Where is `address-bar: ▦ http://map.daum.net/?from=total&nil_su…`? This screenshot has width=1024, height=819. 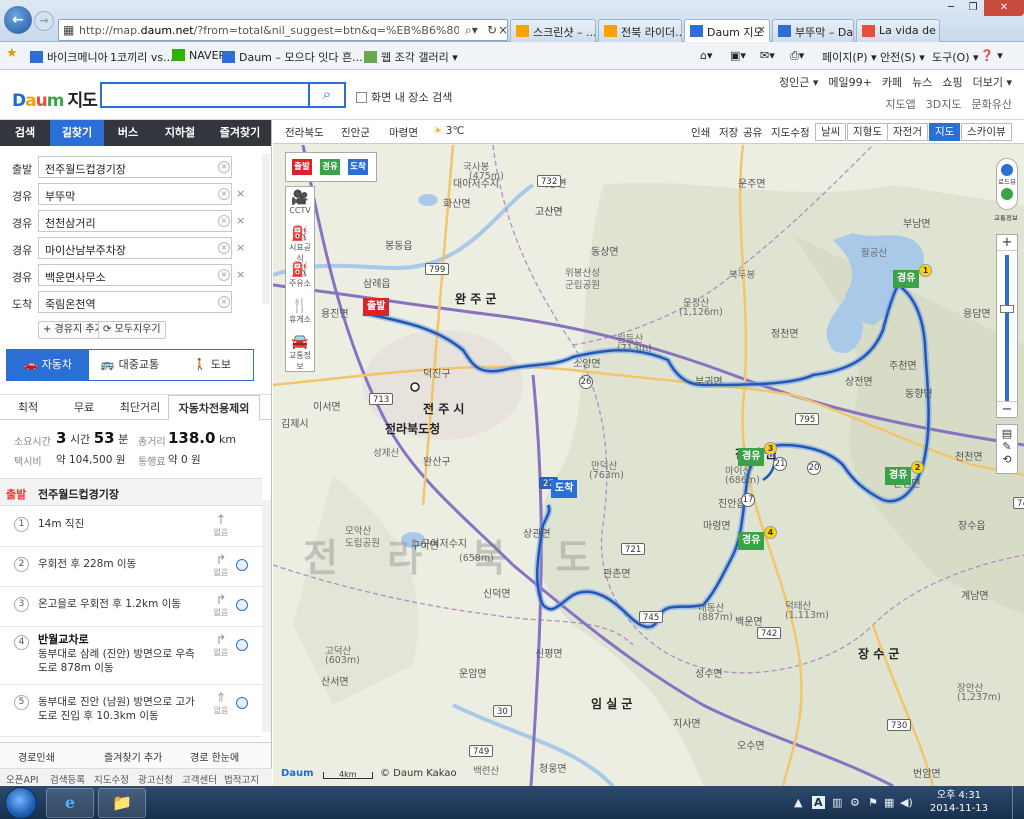 address-bar: ▦ http://map.daum.net/?from=total&nil_su… is located at coordinates (283, 30).